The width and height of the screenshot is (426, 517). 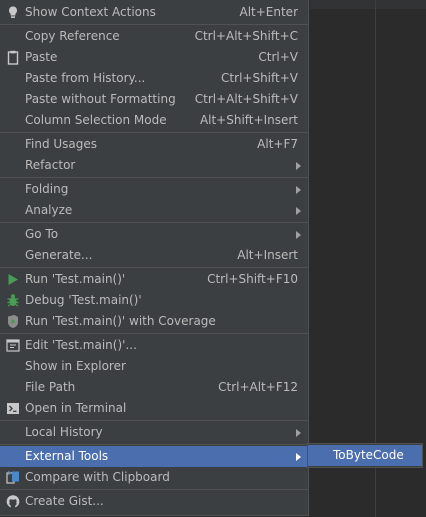 What do you see at coordinates (83, 300) in the screenshot?
I see `menu-item-label: Debug 'Test.main()'` at bounding box center [83, 300].